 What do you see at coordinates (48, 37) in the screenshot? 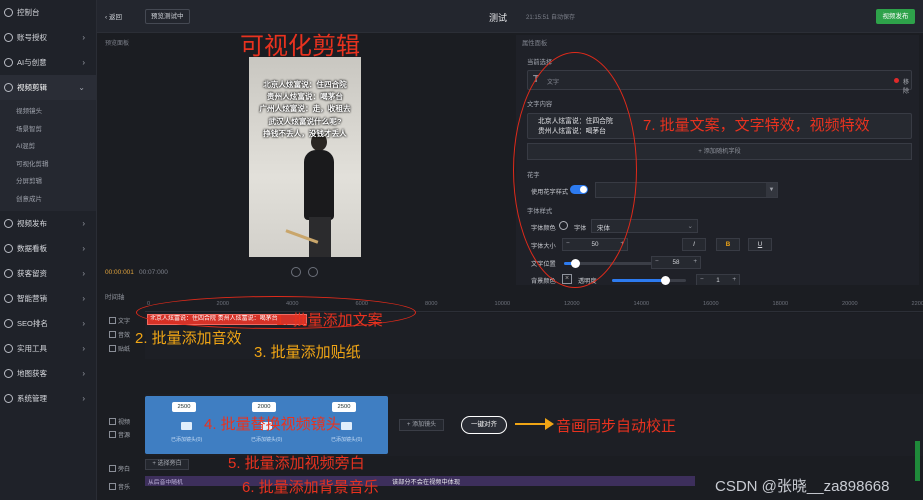
I see `sidebar-item-account: 账号授权 ›` at bounding box center [48, 37].